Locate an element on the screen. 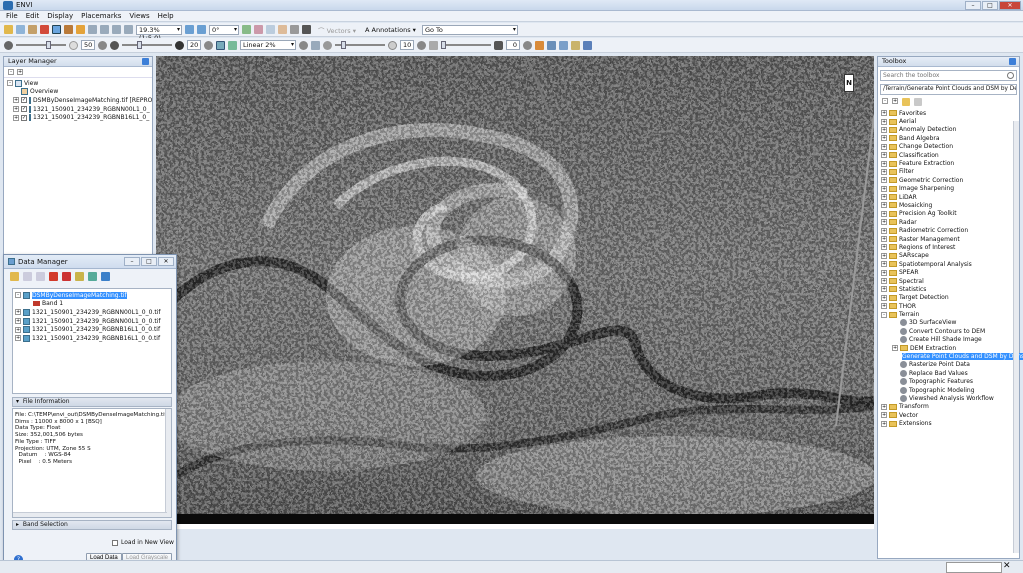 The image size is (1023, 573). dm-close-button: ✕ is located at coordinates (166, 261).